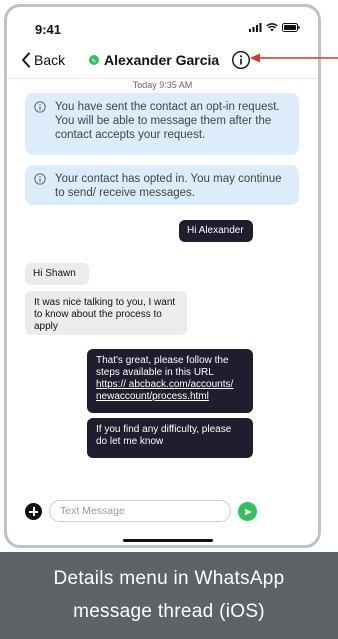 Image resolution: width=338 pixels, height=639 pixels. What do you see at coordinates (94, 60) in the screenshot?
I see `whatsapp-icon` at bounding box center [94, 60].